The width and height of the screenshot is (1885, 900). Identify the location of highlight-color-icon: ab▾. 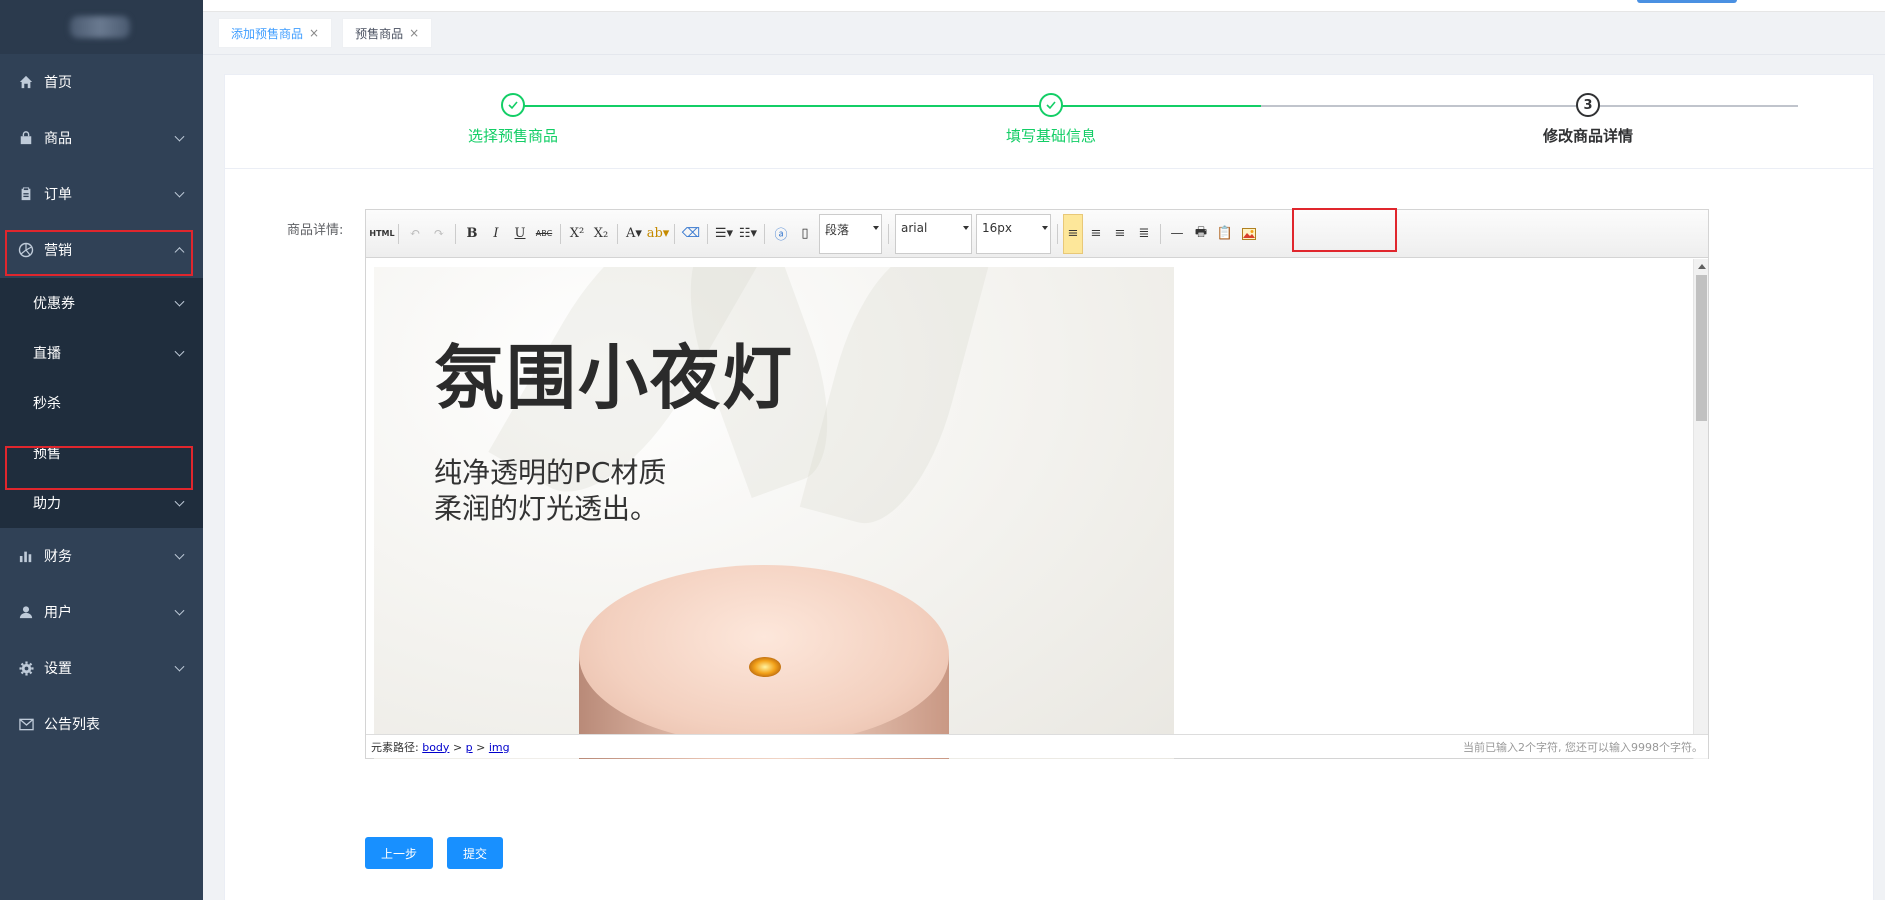
(658, 234).